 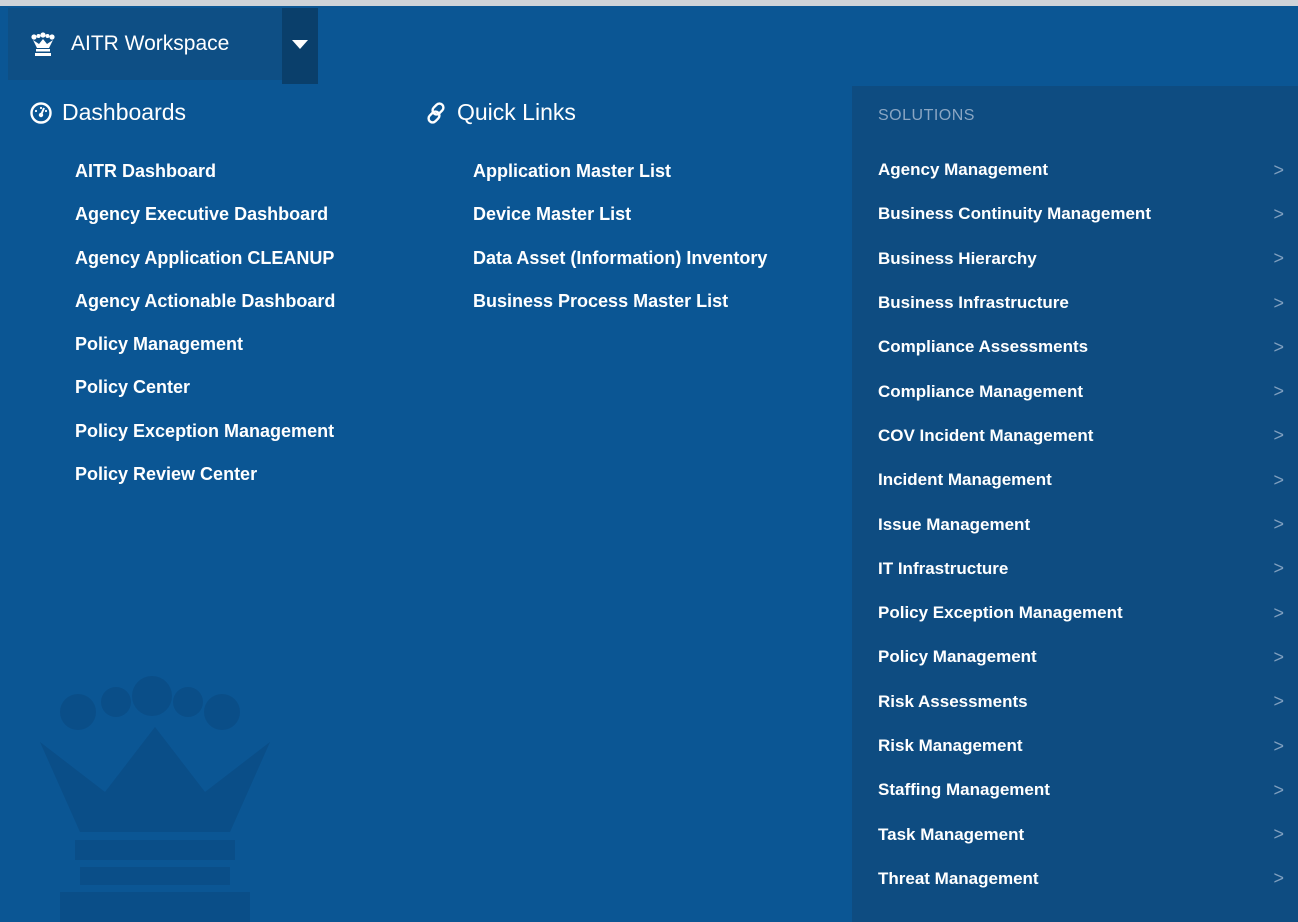 What do you see at coordinates (205, 171) in the screenshot?
I see `dashboard-link: AITR Dashboard` at bounding box center [205, 171].